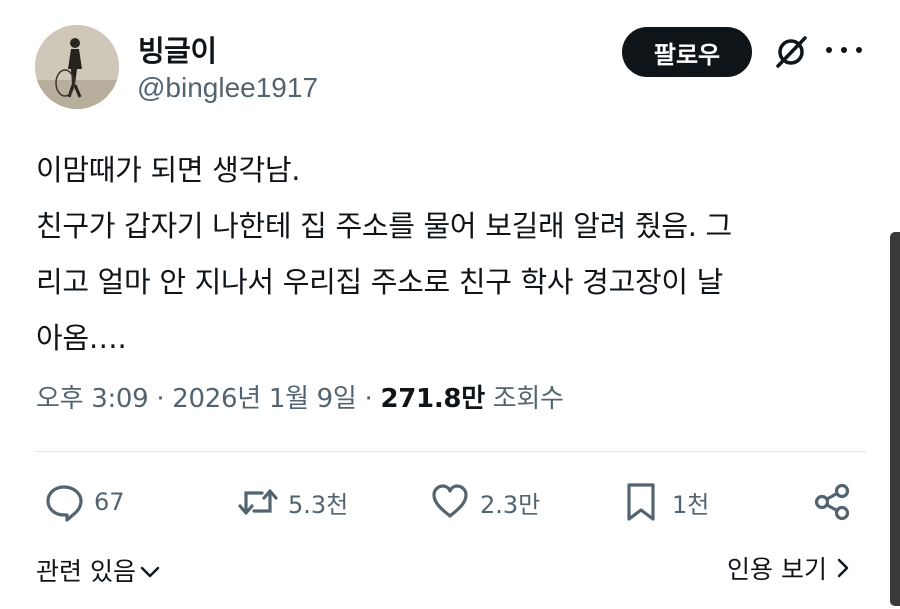 This screenshot has height=609, width=900. What do you see at coordinates (687, 52) in the screenshot?
I see `follow-button: 팔로우` at bounding box center [687, 52].